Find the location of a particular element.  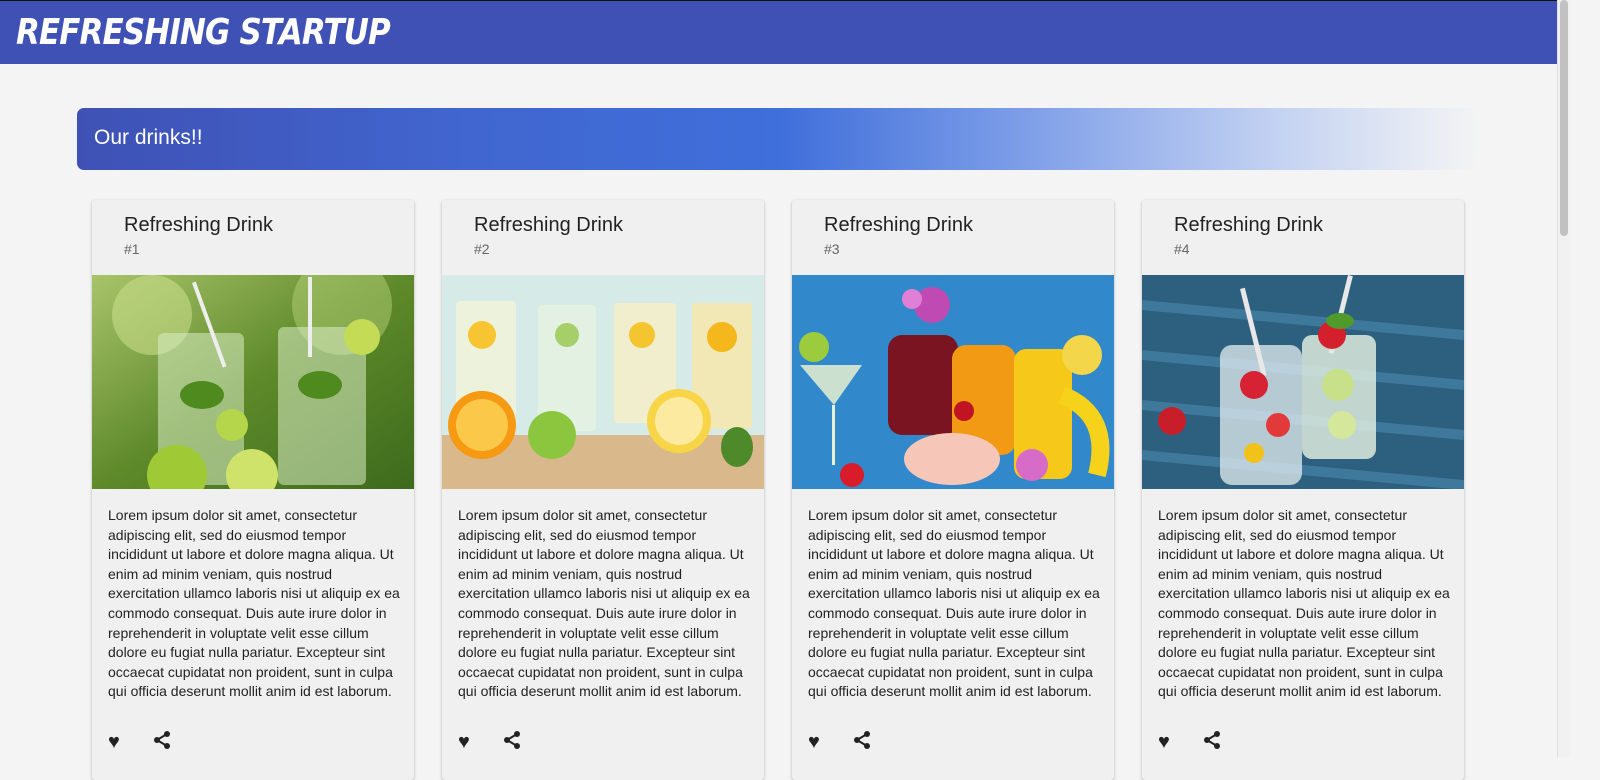

section-banner: Our drinks!! is located at coordinates (778, 139).